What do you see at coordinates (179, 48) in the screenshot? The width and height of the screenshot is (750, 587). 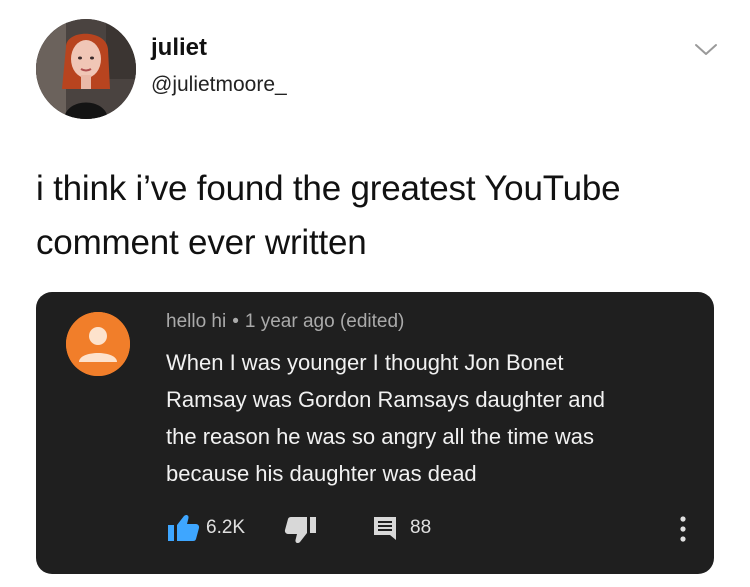 I see `display-name: juliet` at bounding box center [179, 48].